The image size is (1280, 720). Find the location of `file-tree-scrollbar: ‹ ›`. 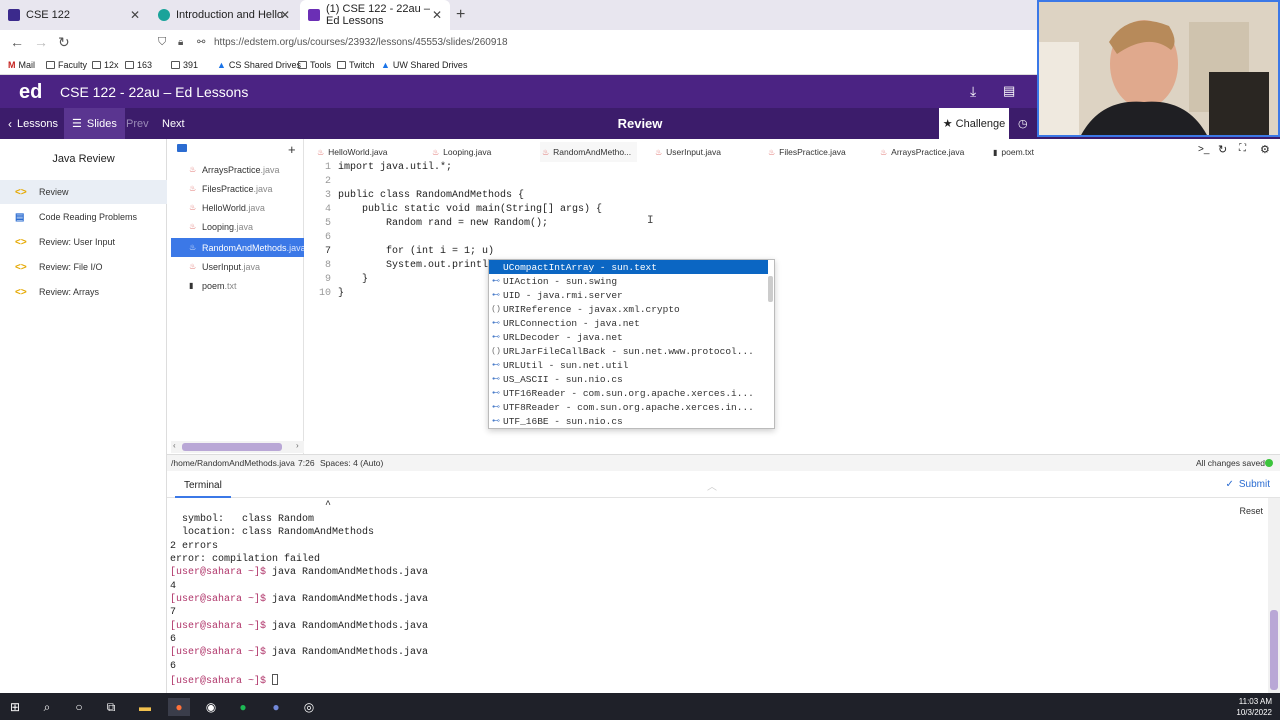

file-tree-scrollbar: ‹ › is located at coordinates (237, 447).